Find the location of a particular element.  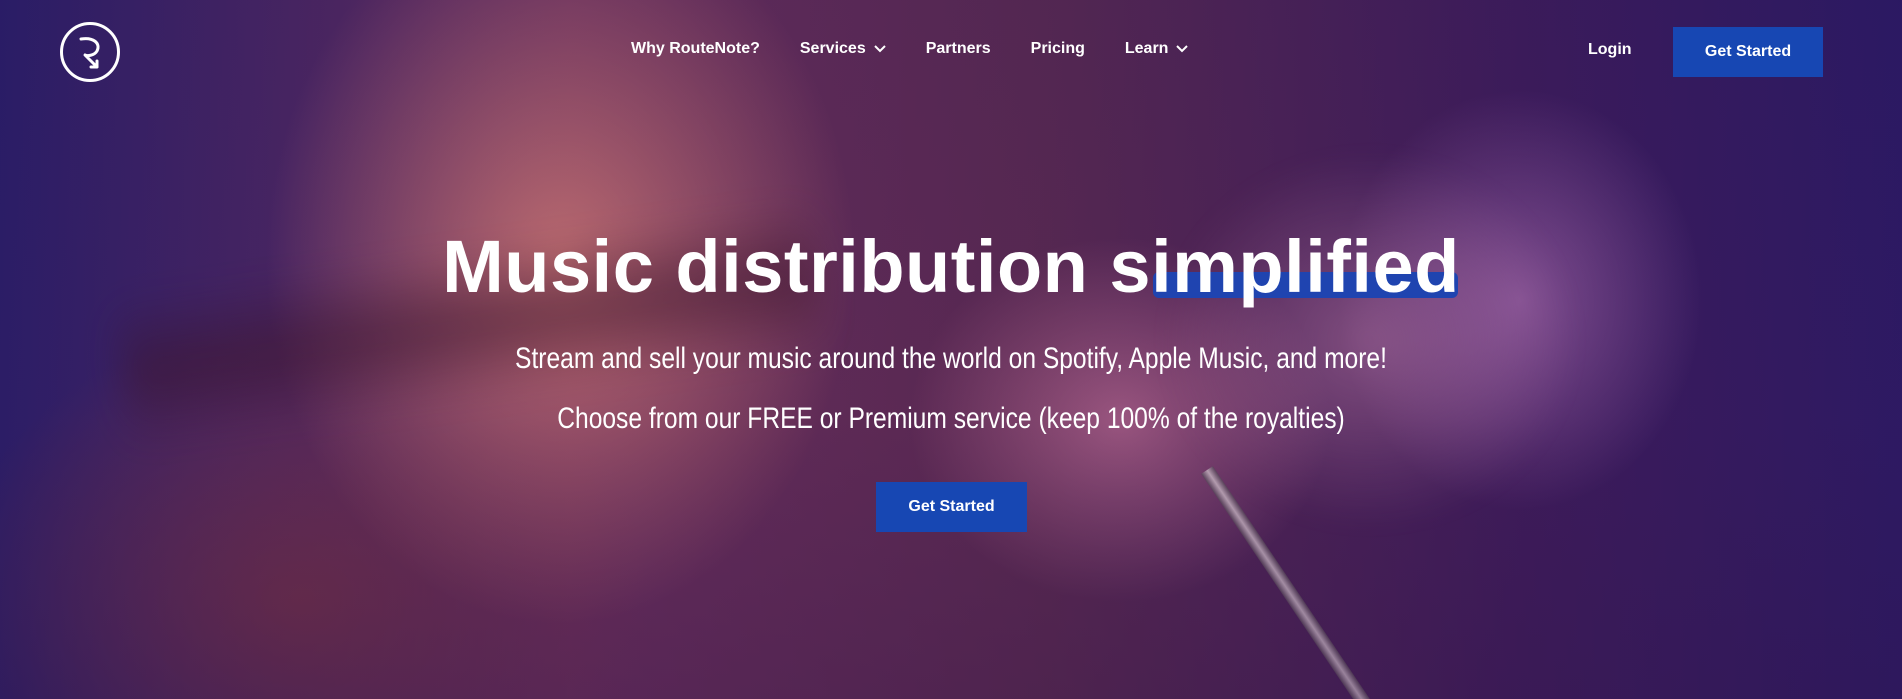

logo-r-glyph-icon is located at coordinates (89, 53).